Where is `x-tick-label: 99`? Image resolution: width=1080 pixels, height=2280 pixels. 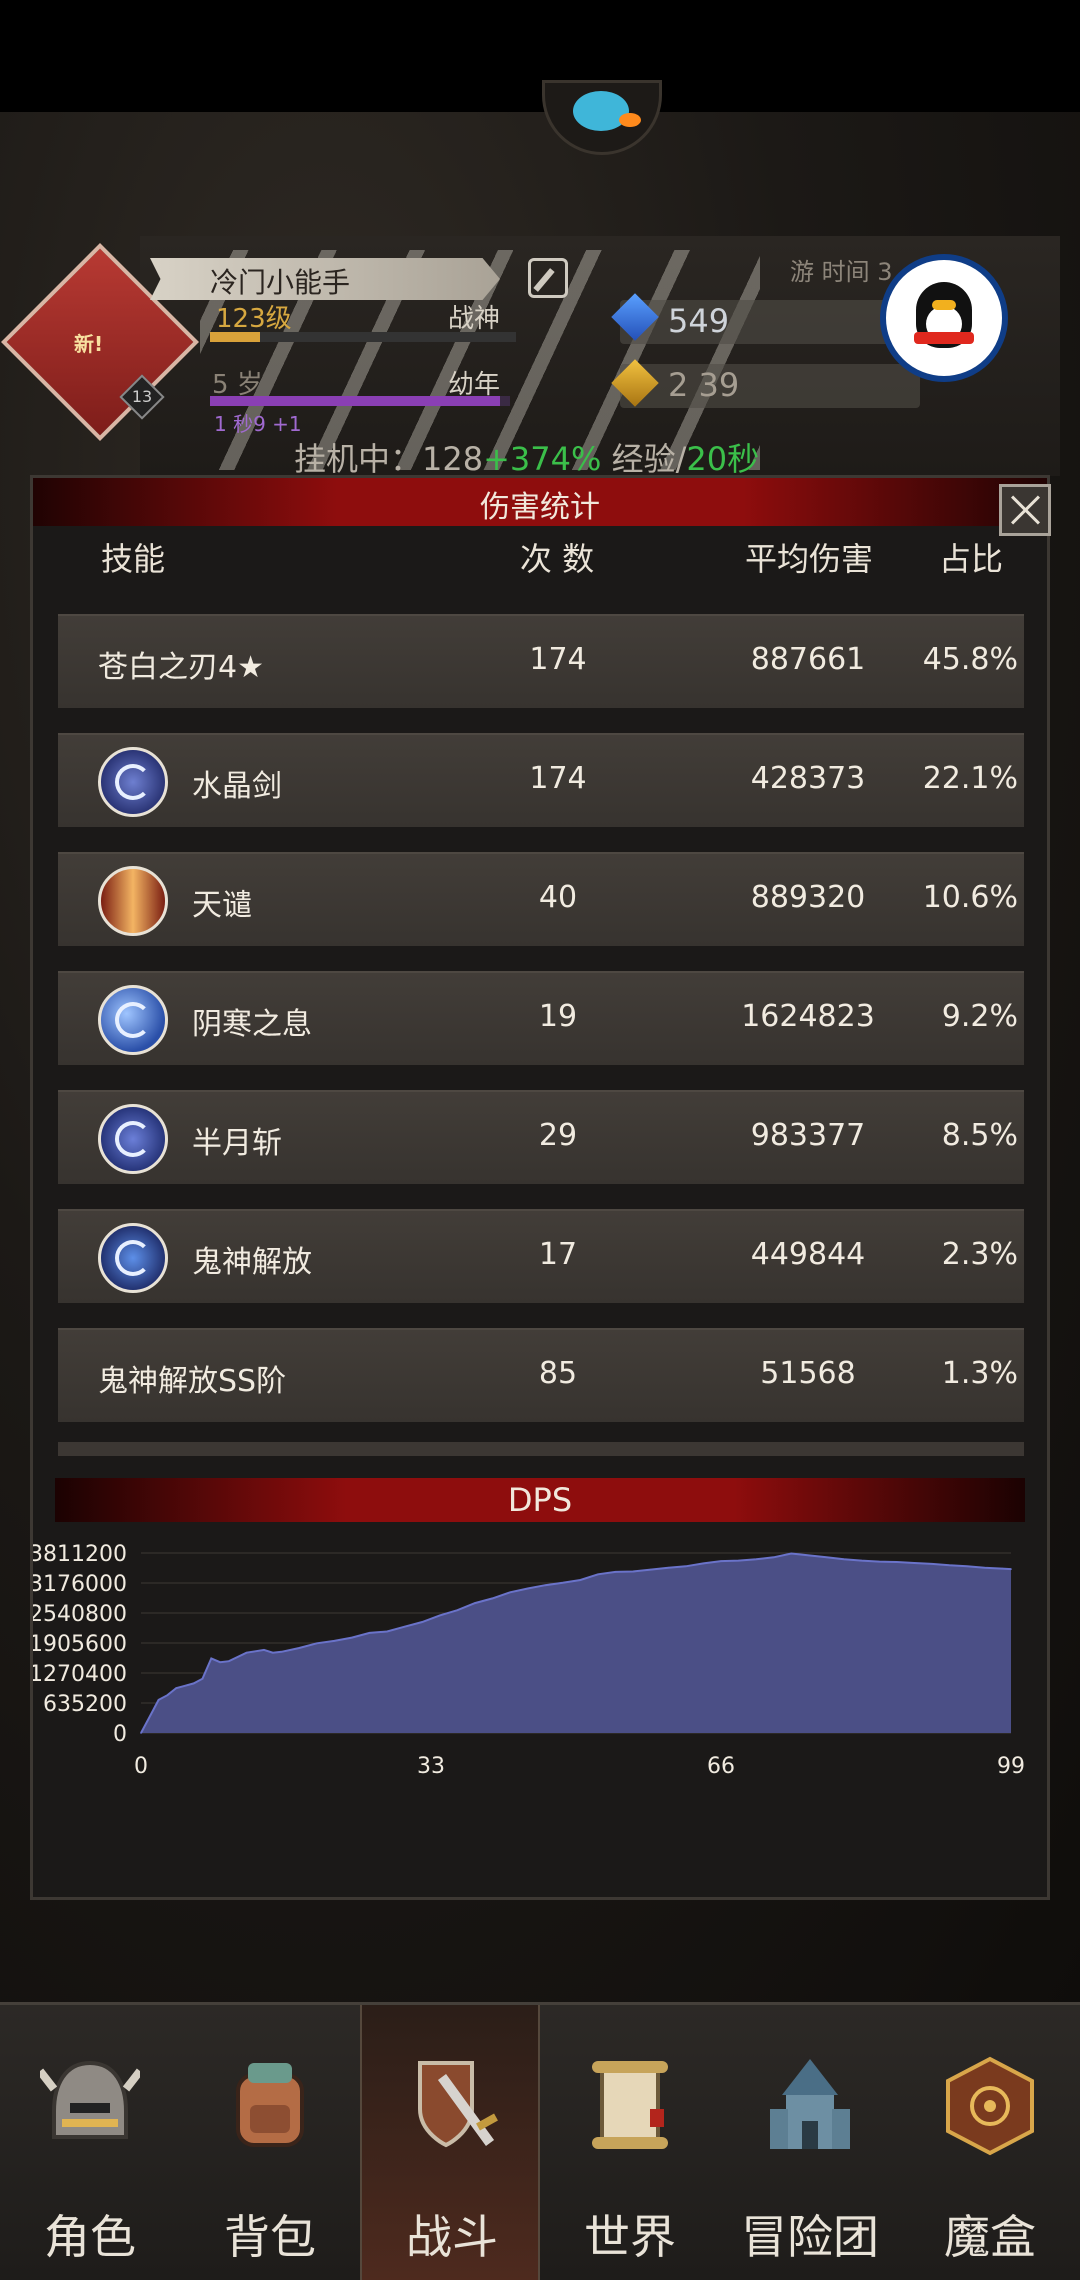
x-tick-label: 99 is located at coordinates (1011, 1766).